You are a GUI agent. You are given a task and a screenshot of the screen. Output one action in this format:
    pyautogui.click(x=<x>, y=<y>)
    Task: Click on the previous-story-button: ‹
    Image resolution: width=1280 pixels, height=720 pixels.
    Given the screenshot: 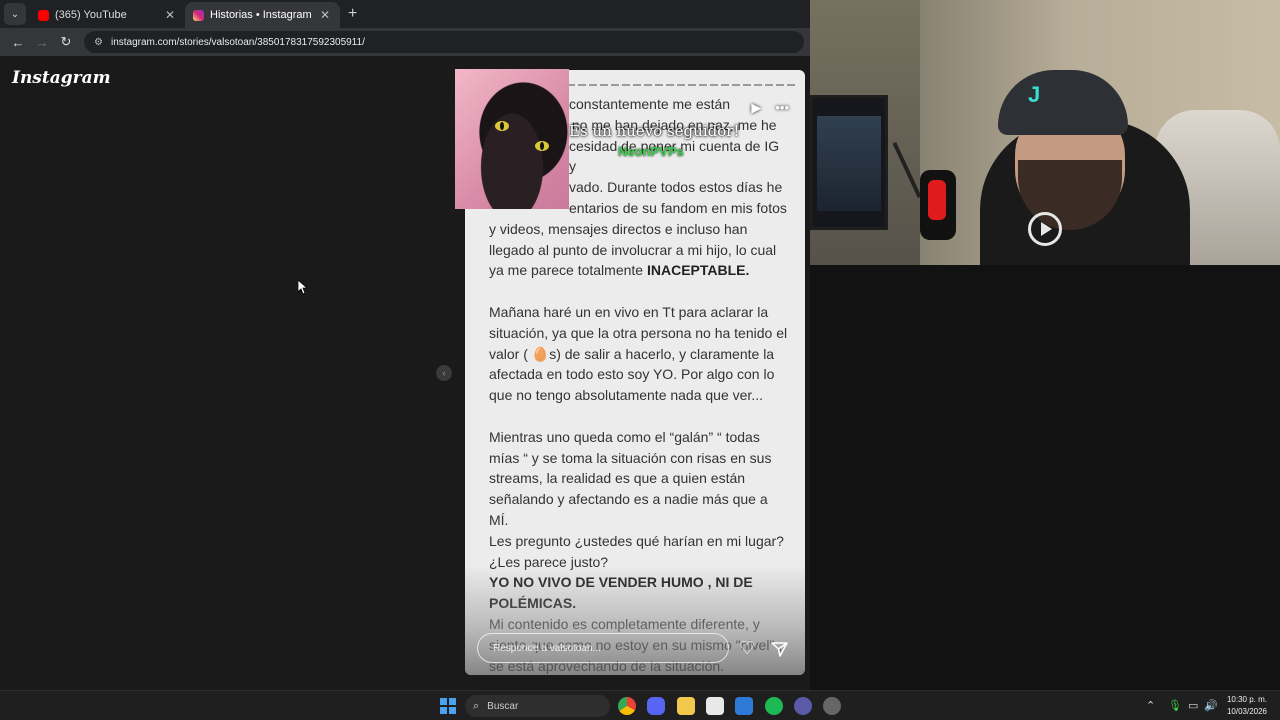 What is the action you would take?
    pyautogui.click(x=444, y=373)
    